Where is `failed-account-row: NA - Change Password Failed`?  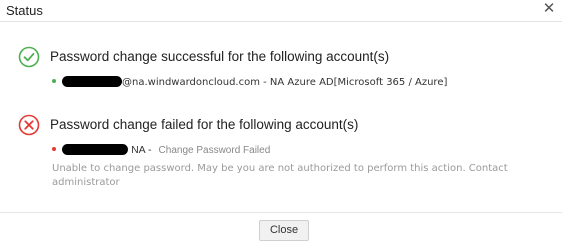
failed-account-row: NA - Change Password Failed is located at coordinates (161, 152).